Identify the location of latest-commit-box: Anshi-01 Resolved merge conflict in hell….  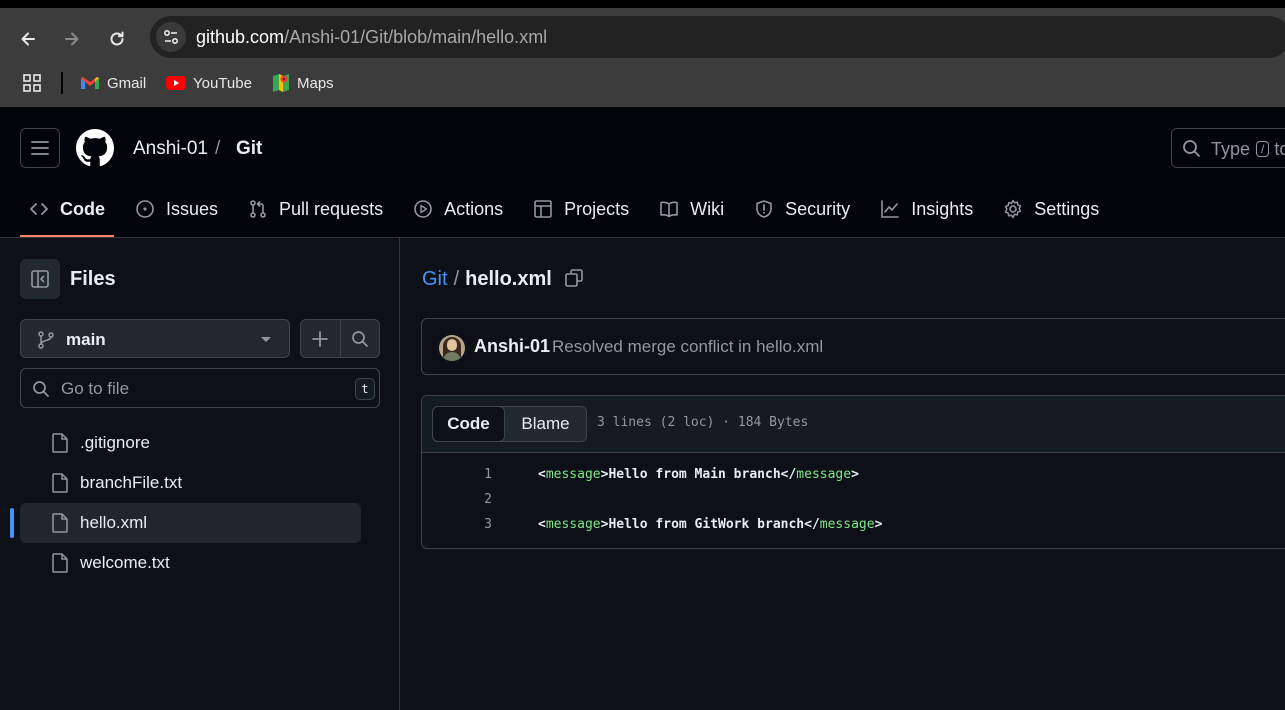
(853, 346).